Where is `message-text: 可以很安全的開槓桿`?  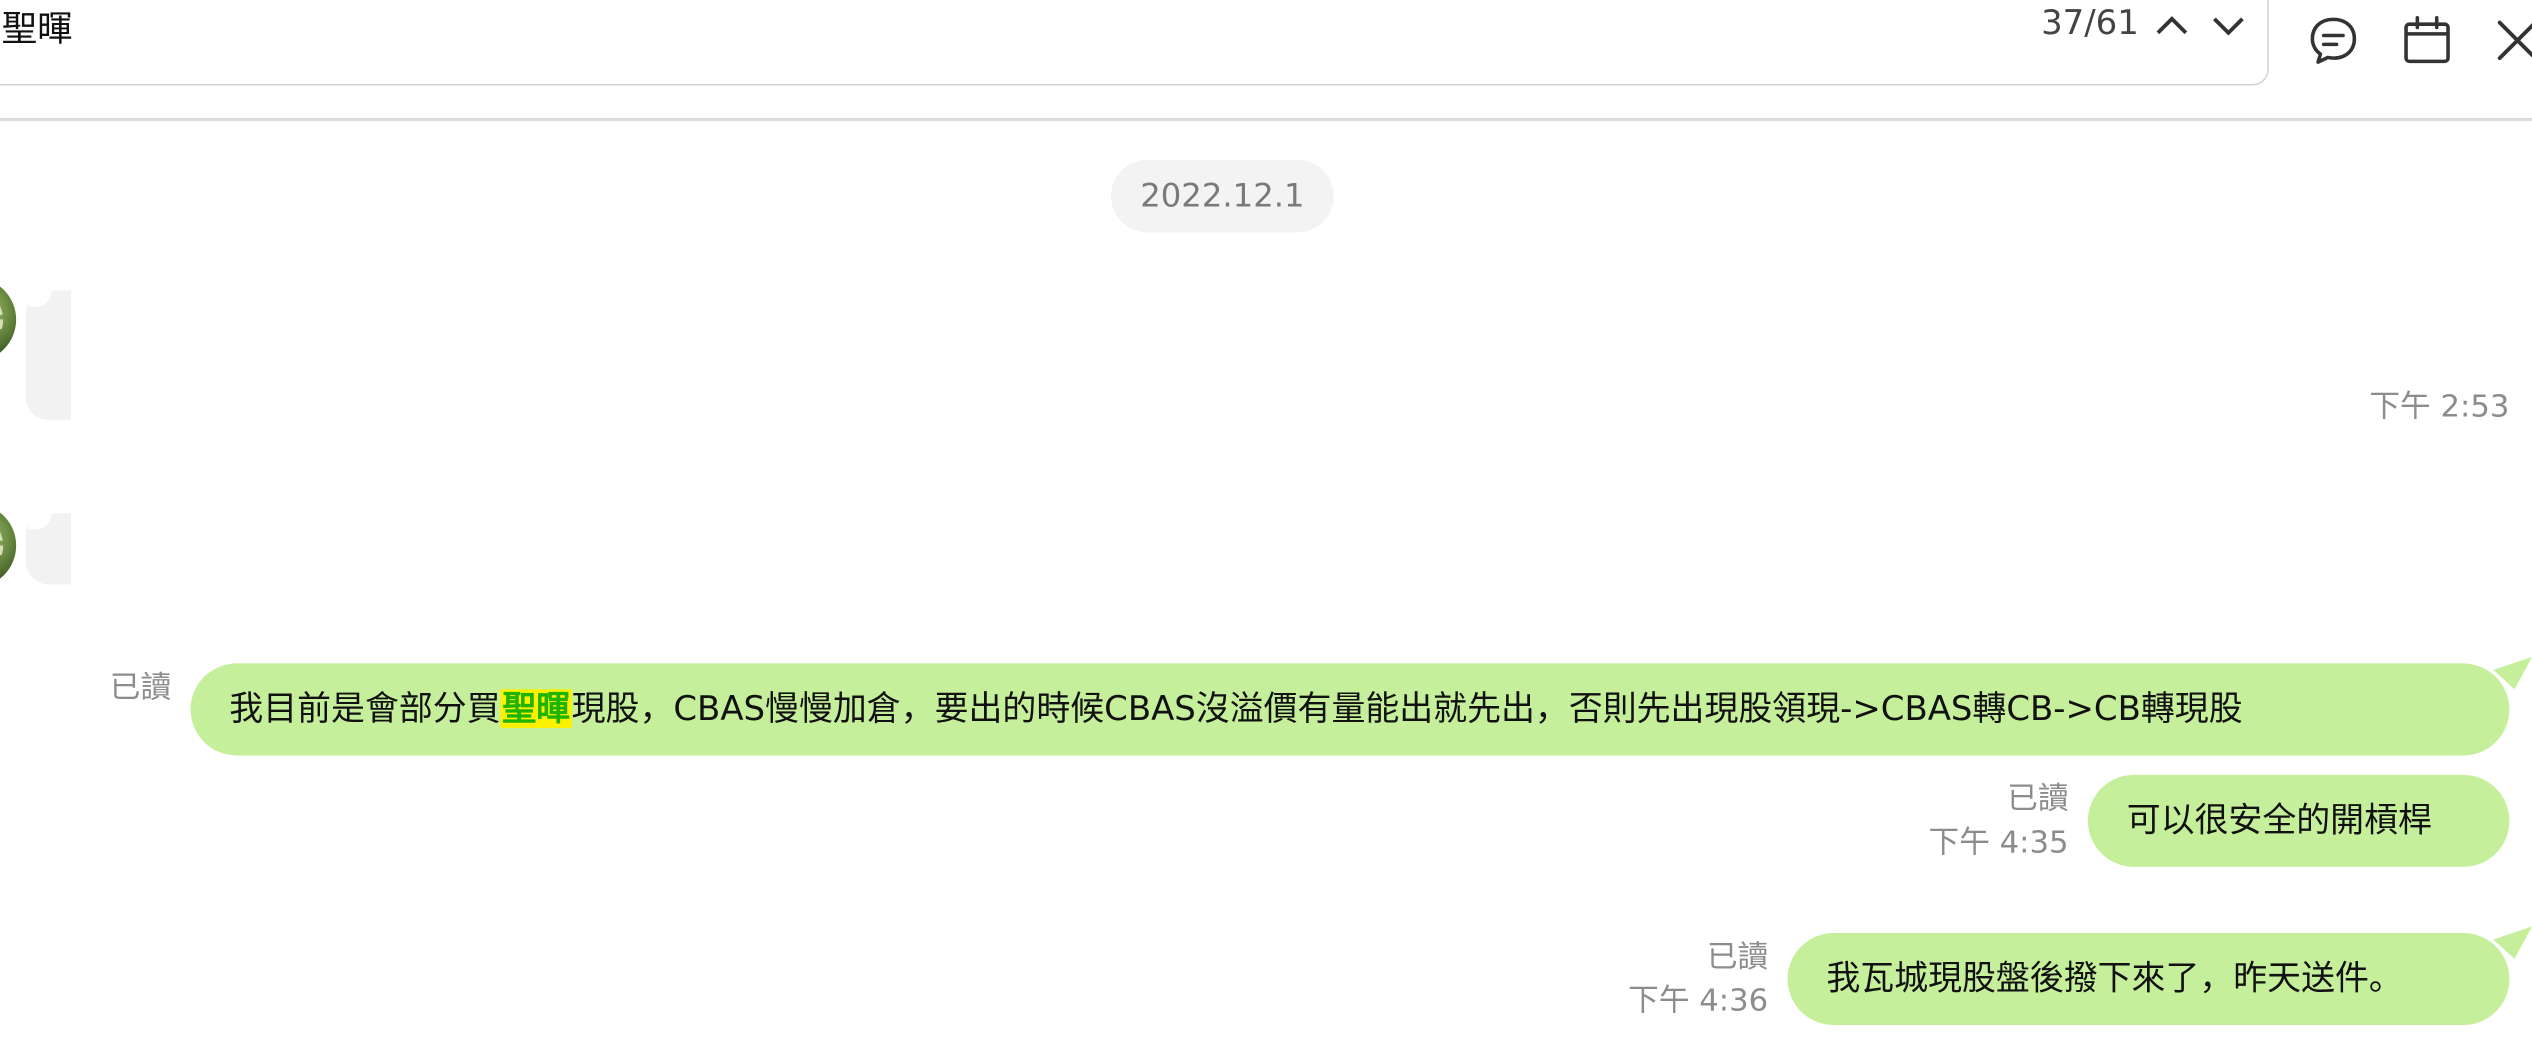 message-text: 可以很安全的開槓桿 is located at coordinates (2279, 820).